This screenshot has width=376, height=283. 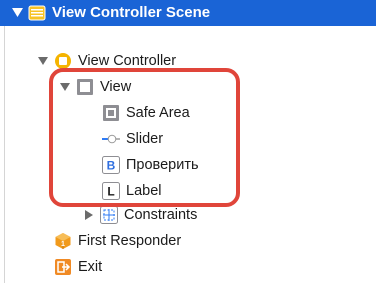 I want to click on tree-row-first-responder: 1 First Responder, so click(x=188, y=241).